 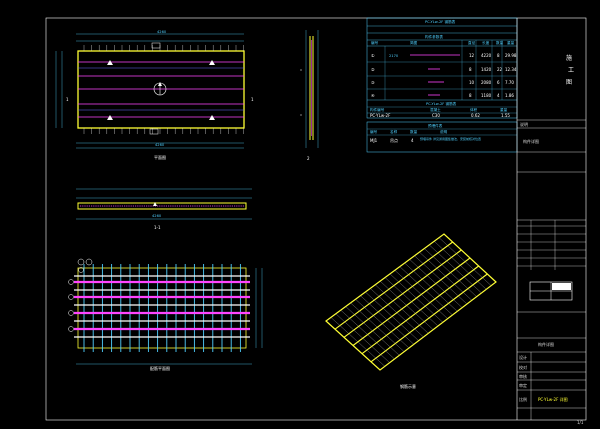 What do you see at coordinates (486, 69) in the screenshot?
I see `svg-text: 1420` at bounding box center [486, 69].